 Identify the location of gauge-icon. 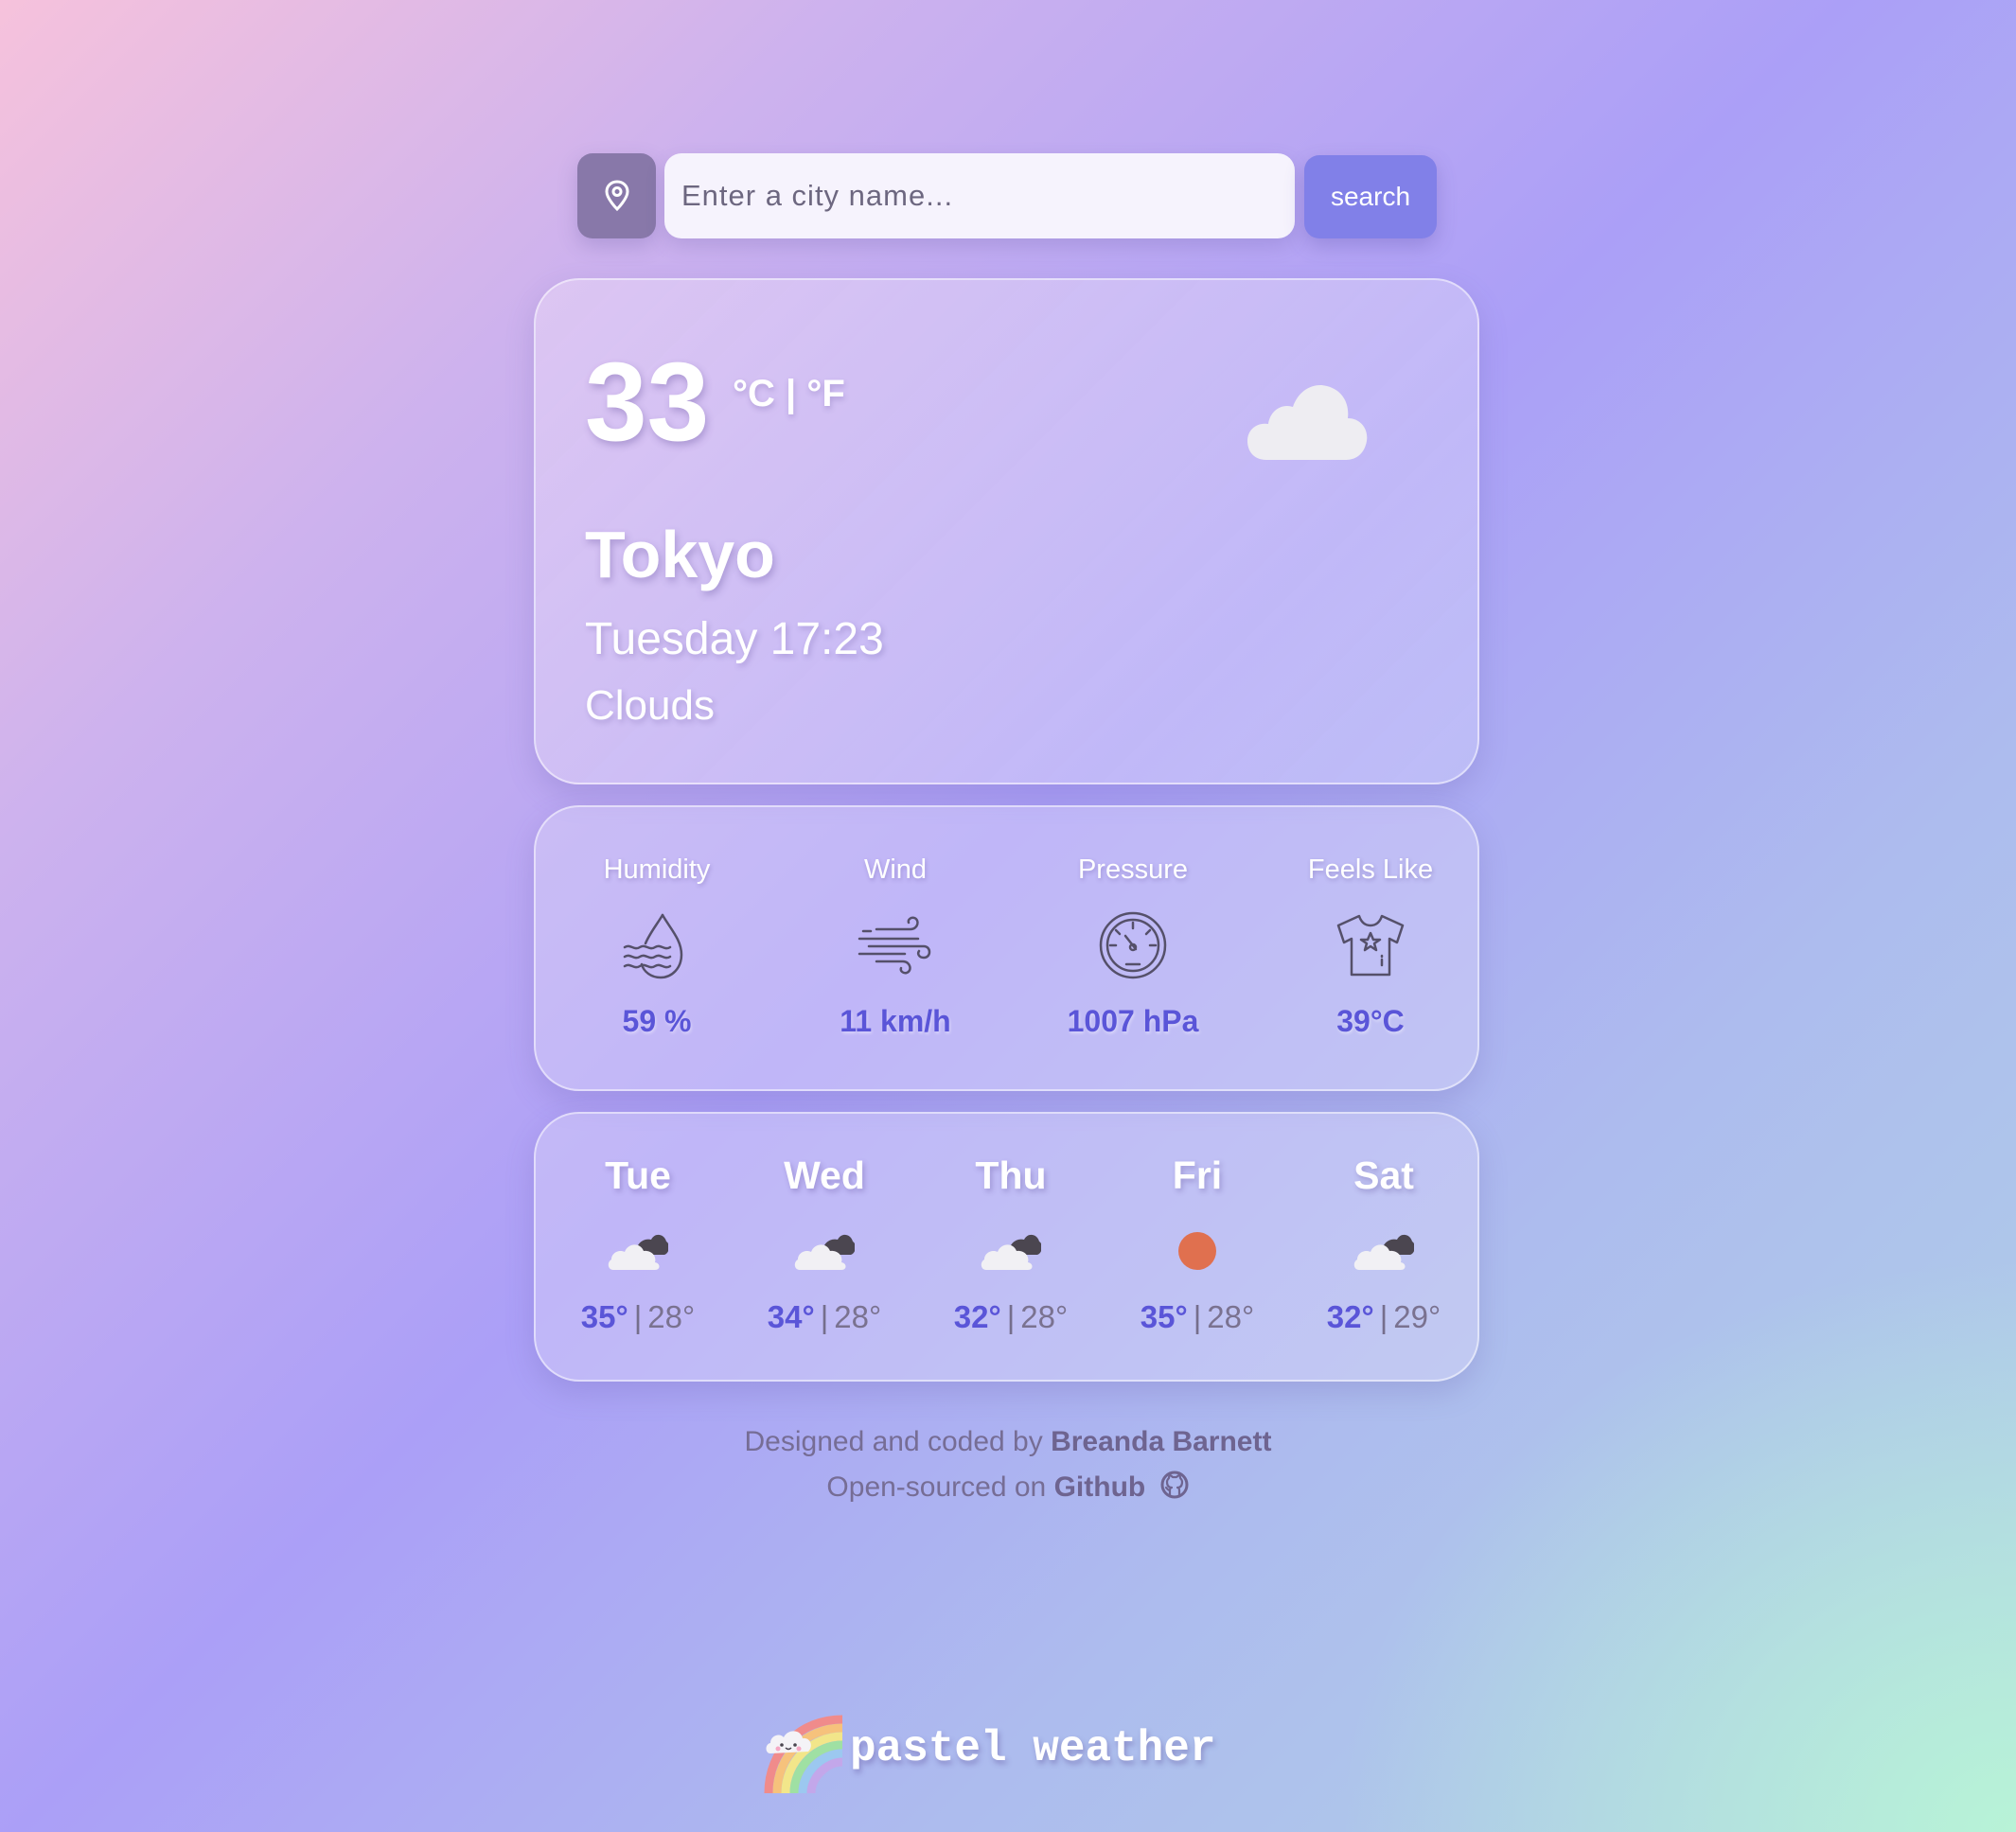
(1133, 945).